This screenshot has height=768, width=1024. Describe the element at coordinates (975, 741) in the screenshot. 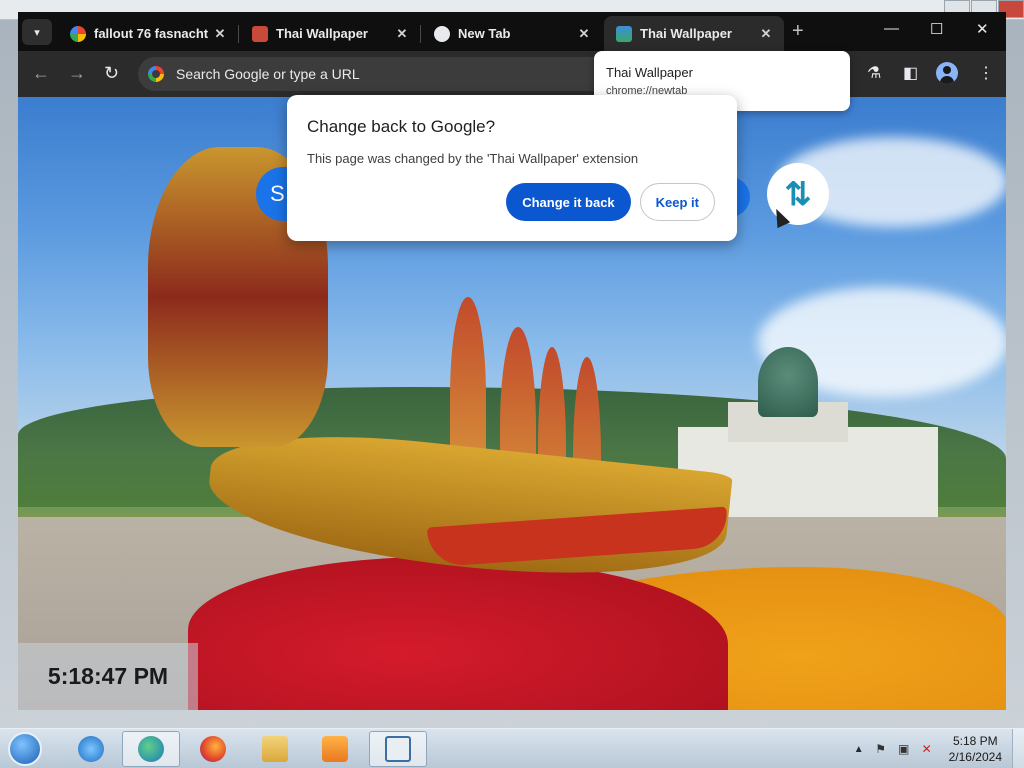

I see `tray-time: 5:18 PM` at that location.